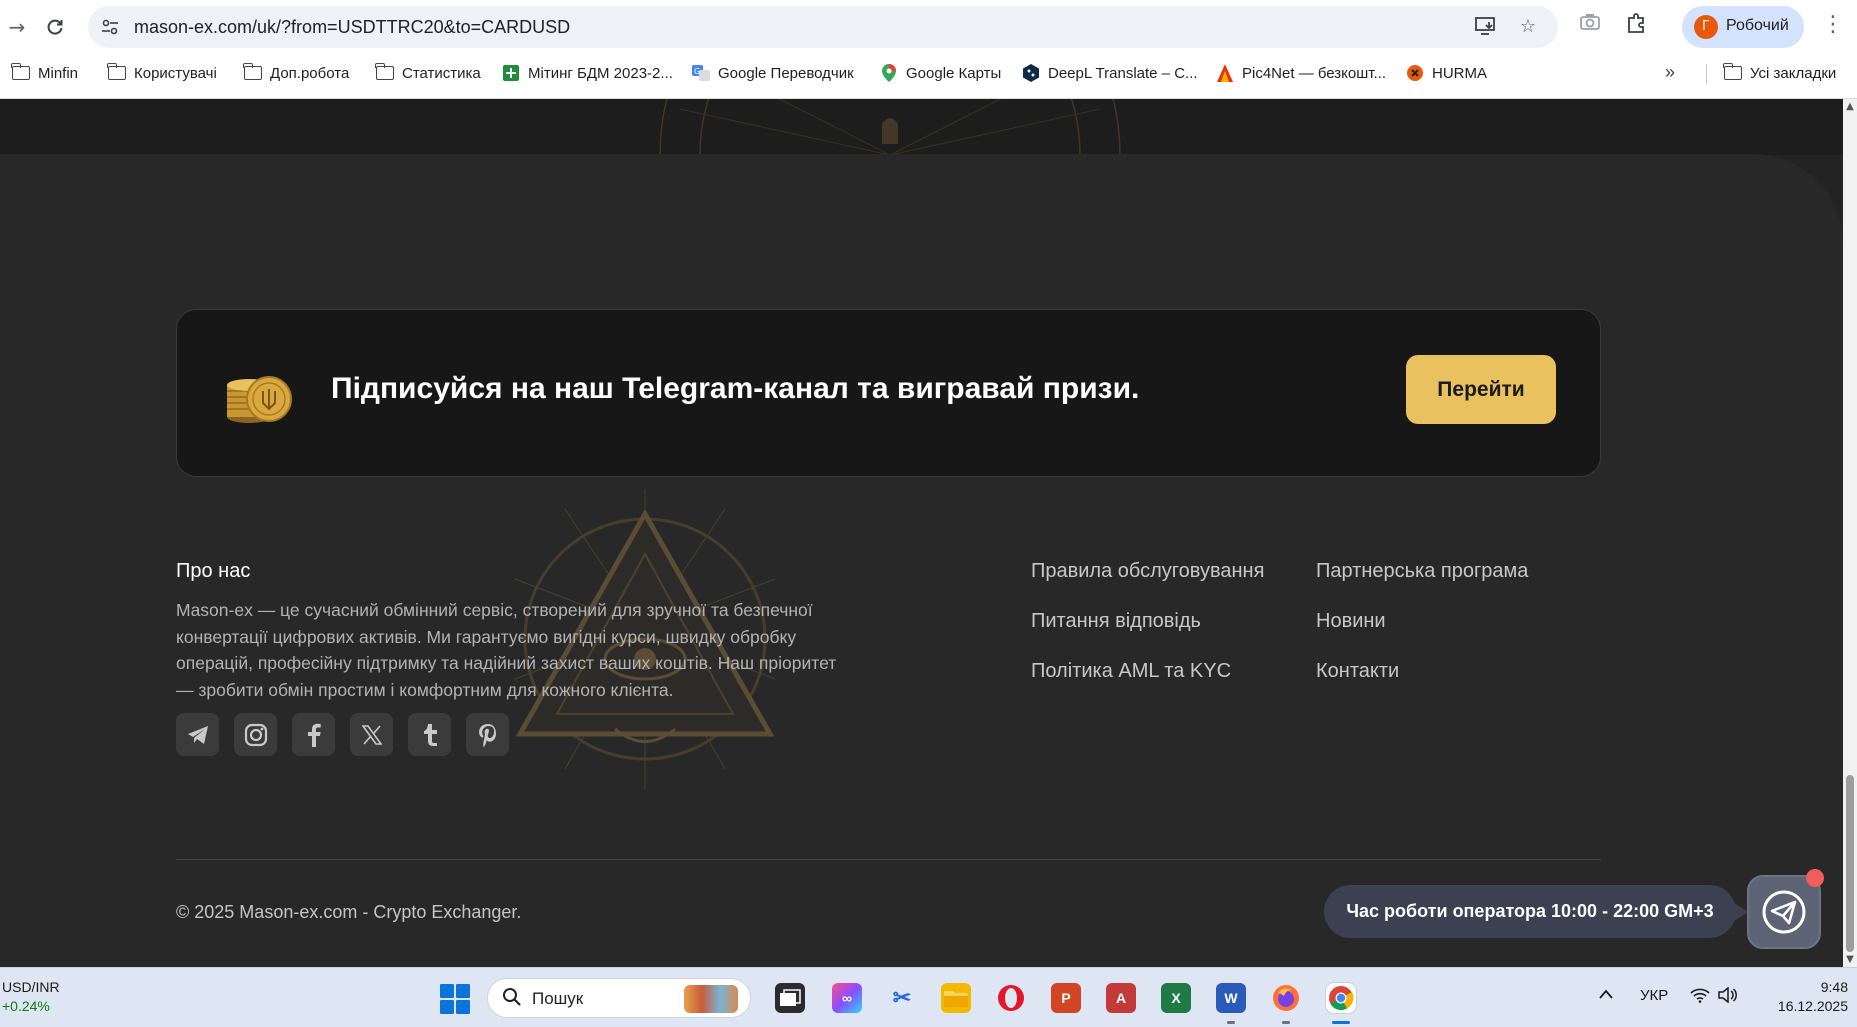 This screenshot has width=1857, height=1027. What do you see at coordinates (1706, 27) in the screenshot?
I see `avatar: Г` at bounding box center [1706, 27].